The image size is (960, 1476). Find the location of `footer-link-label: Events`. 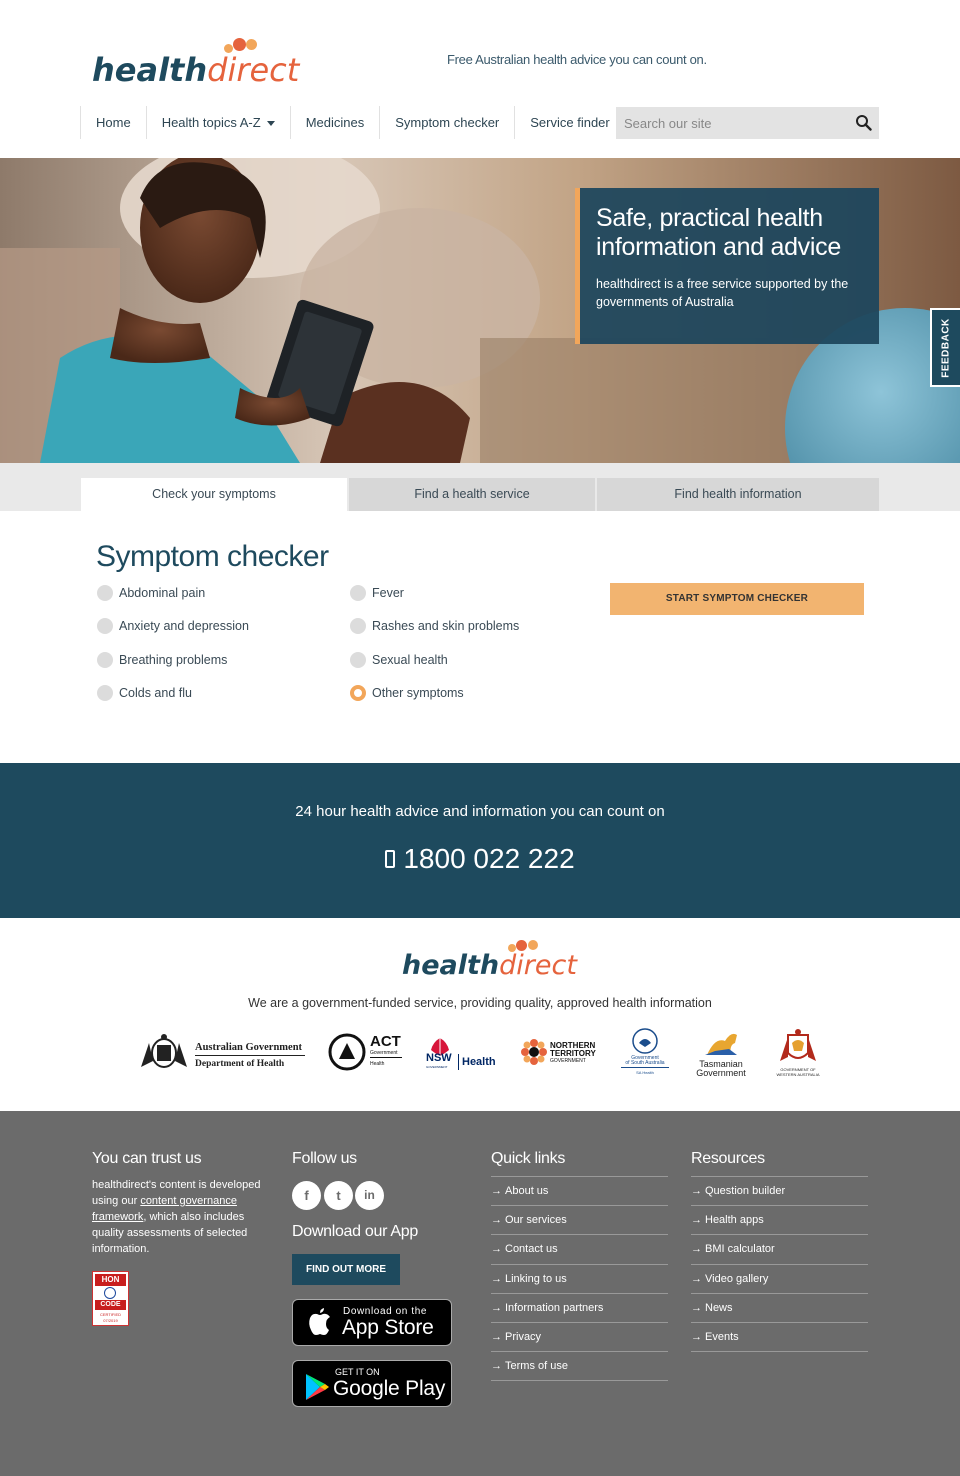

footer-link-label: Events is located at coordinates (722, 1336).